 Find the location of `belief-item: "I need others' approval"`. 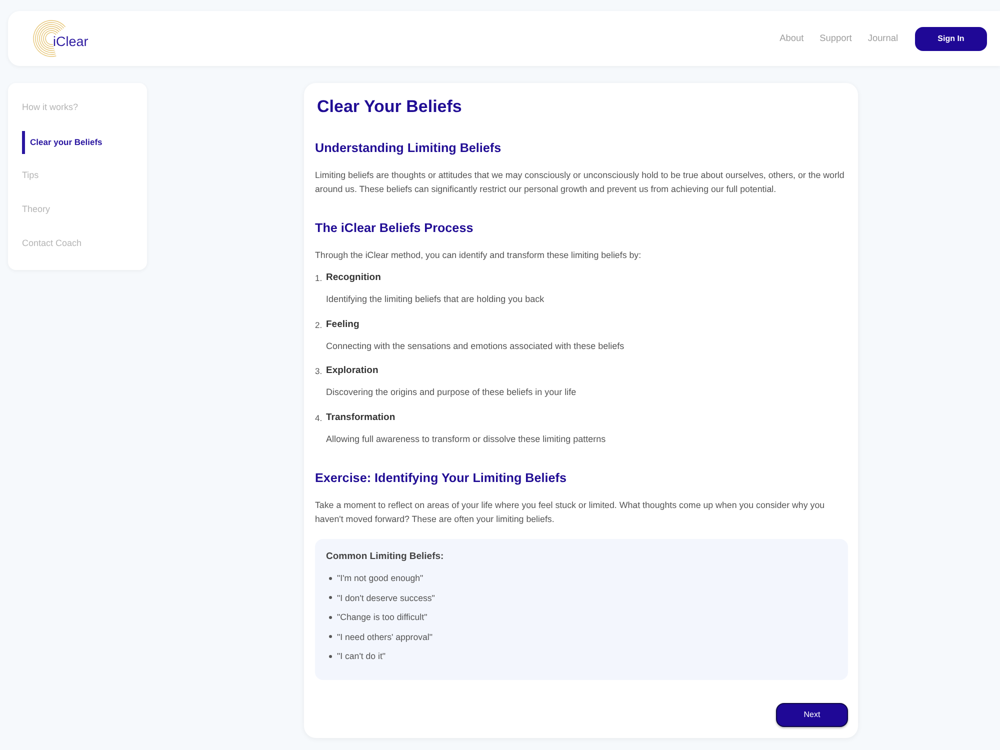

belief-item: "I need others' approval" is located at coordinates (384, 637).